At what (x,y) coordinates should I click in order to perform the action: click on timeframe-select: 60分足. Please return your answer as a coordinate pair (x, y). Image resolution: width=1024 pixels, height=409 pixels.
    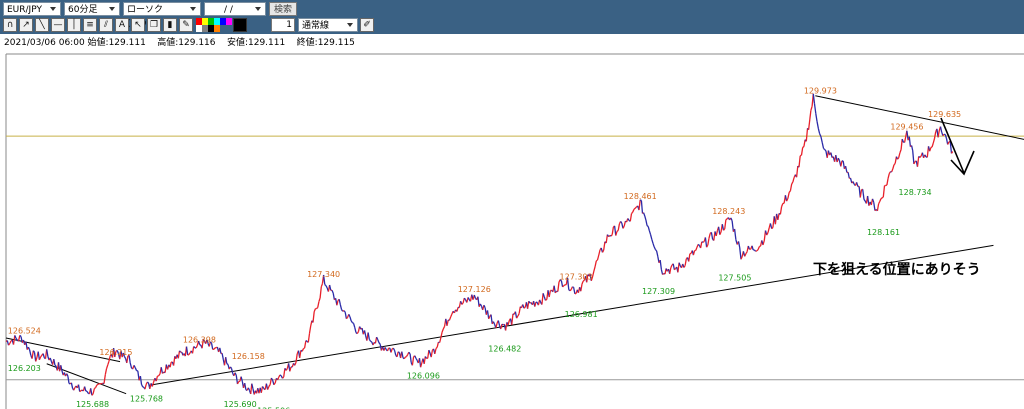
    Looking at the image, I should click on (92, 9).